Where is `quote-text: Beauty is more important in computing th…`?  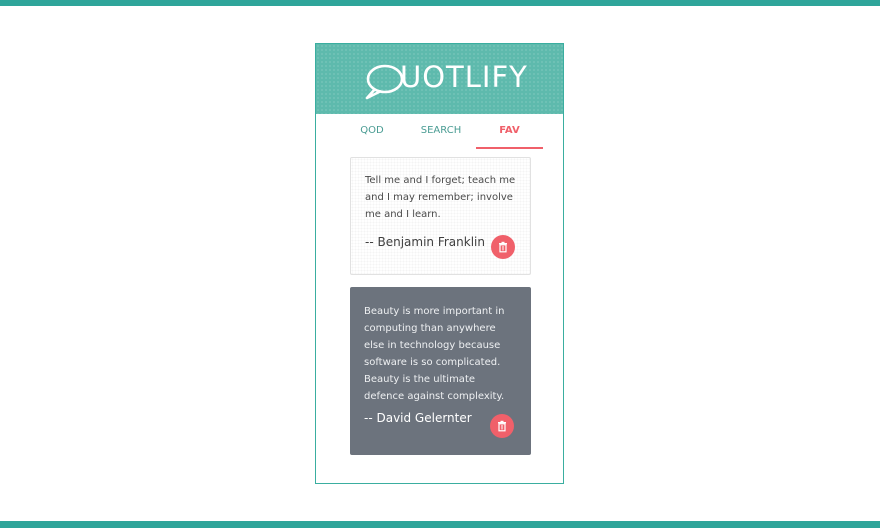
quote-text: Beauty is more important in computing th… is located at coordinates (434, 354).